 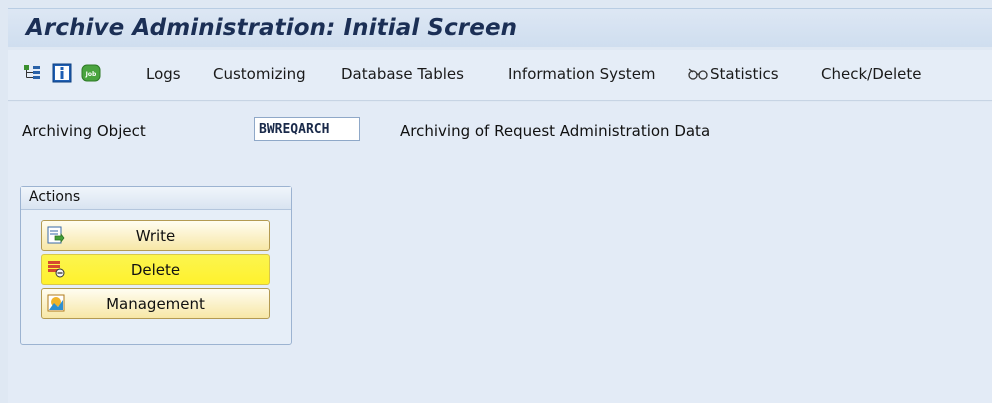 What do you see at coordinates (402, 74) in the screenshot?
I see `database-tables-menu-item: Database Tables` at bounding box center [402, 74].